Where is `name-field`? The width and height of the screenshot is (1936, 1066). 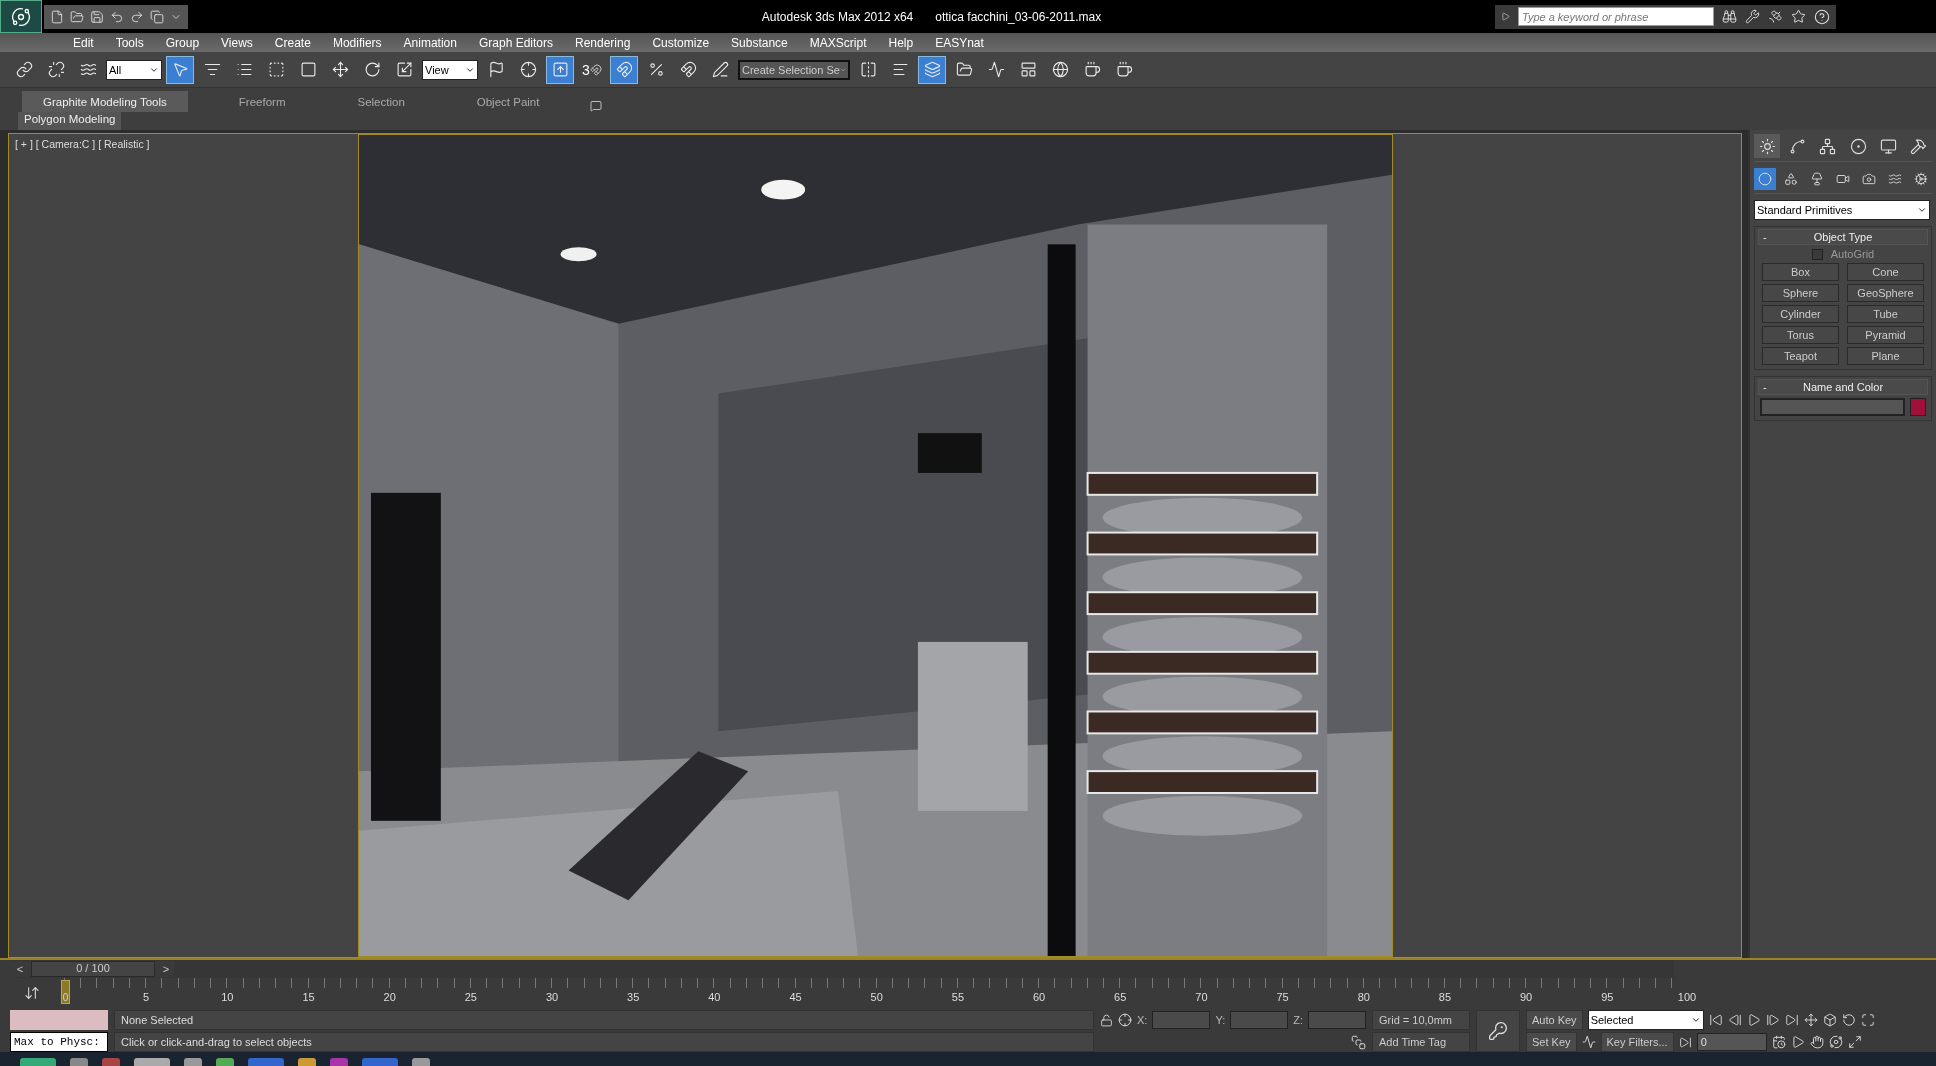 name-field is located at coordinates (1832, 407).